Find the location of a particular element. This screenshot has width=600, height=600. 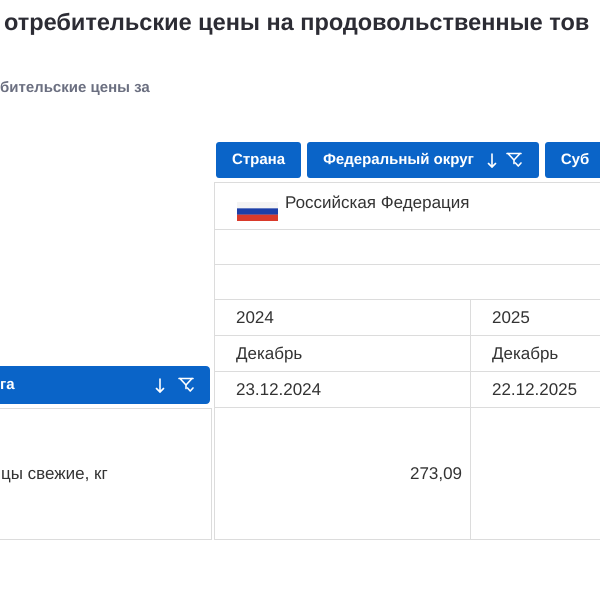

table-cell: 2025 is located at coordinates (535, 317).